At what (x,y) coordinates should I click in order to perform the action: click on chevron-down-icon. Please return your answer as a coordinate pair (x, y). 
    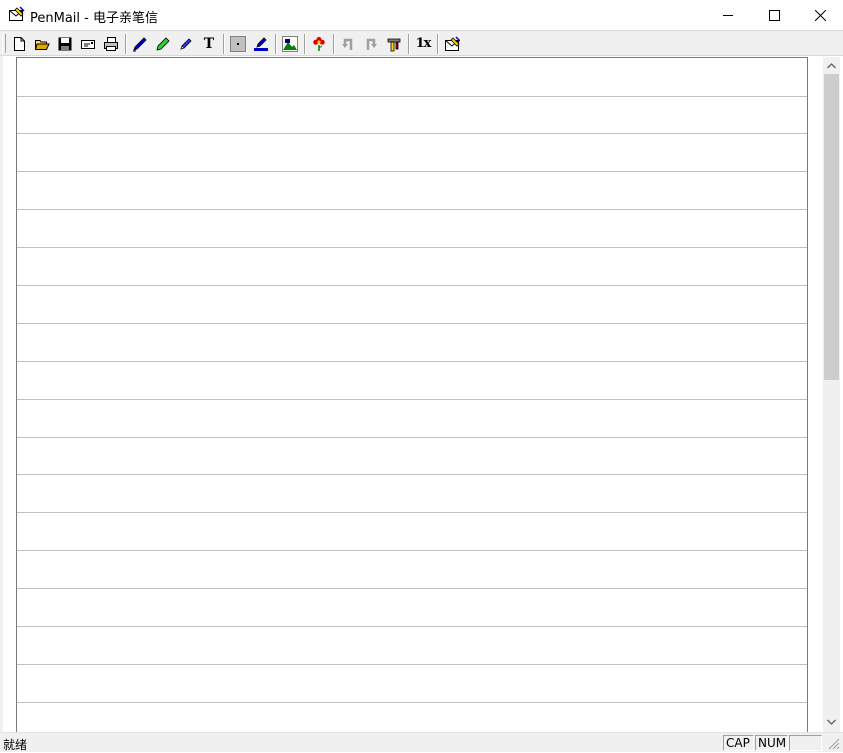
    Looking at the image, I should click on (831, 722).